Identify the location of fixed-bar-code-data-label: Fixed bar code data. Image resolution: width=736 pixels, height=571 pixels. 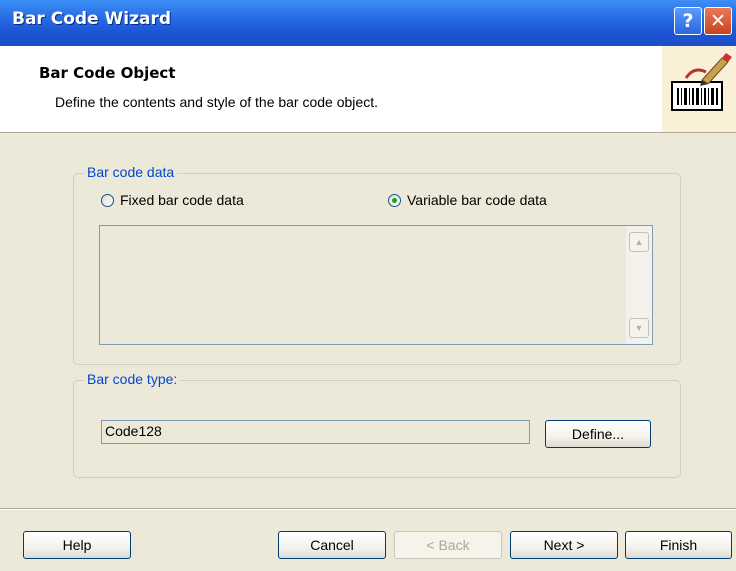
(182, 200).